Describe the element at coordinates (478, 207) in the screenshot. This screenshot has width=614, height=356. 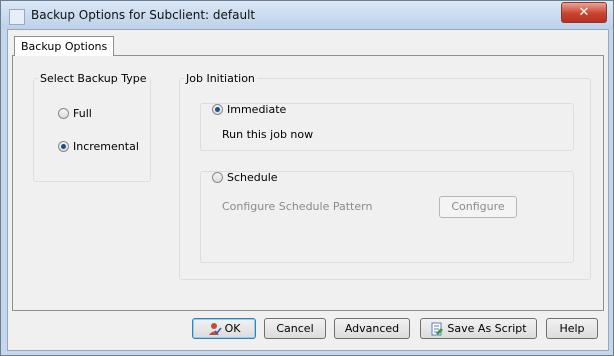
I see `configure-button: Configure` at that location.